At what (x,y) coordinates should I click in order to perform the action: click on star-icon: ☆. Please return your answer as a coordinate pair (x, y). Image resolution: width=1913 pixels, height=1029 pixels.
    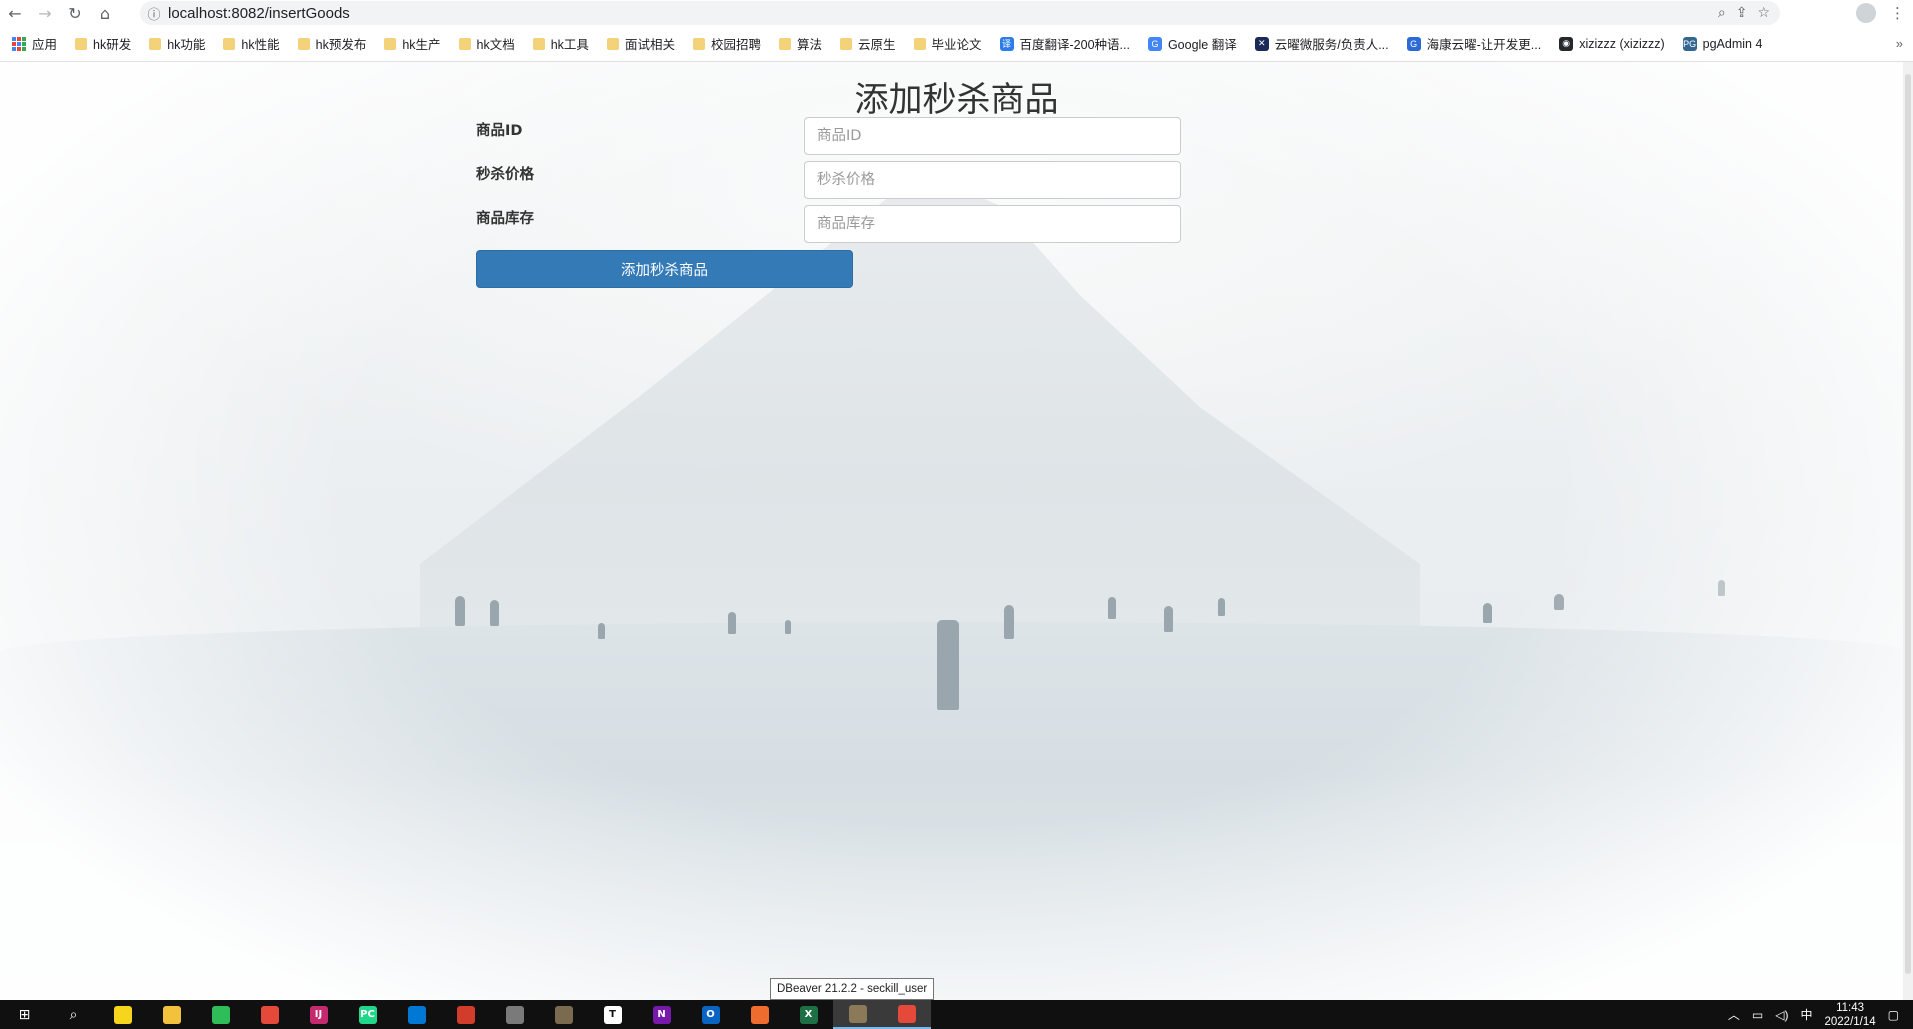
    Looking at the image, I should click on (1763, 13).